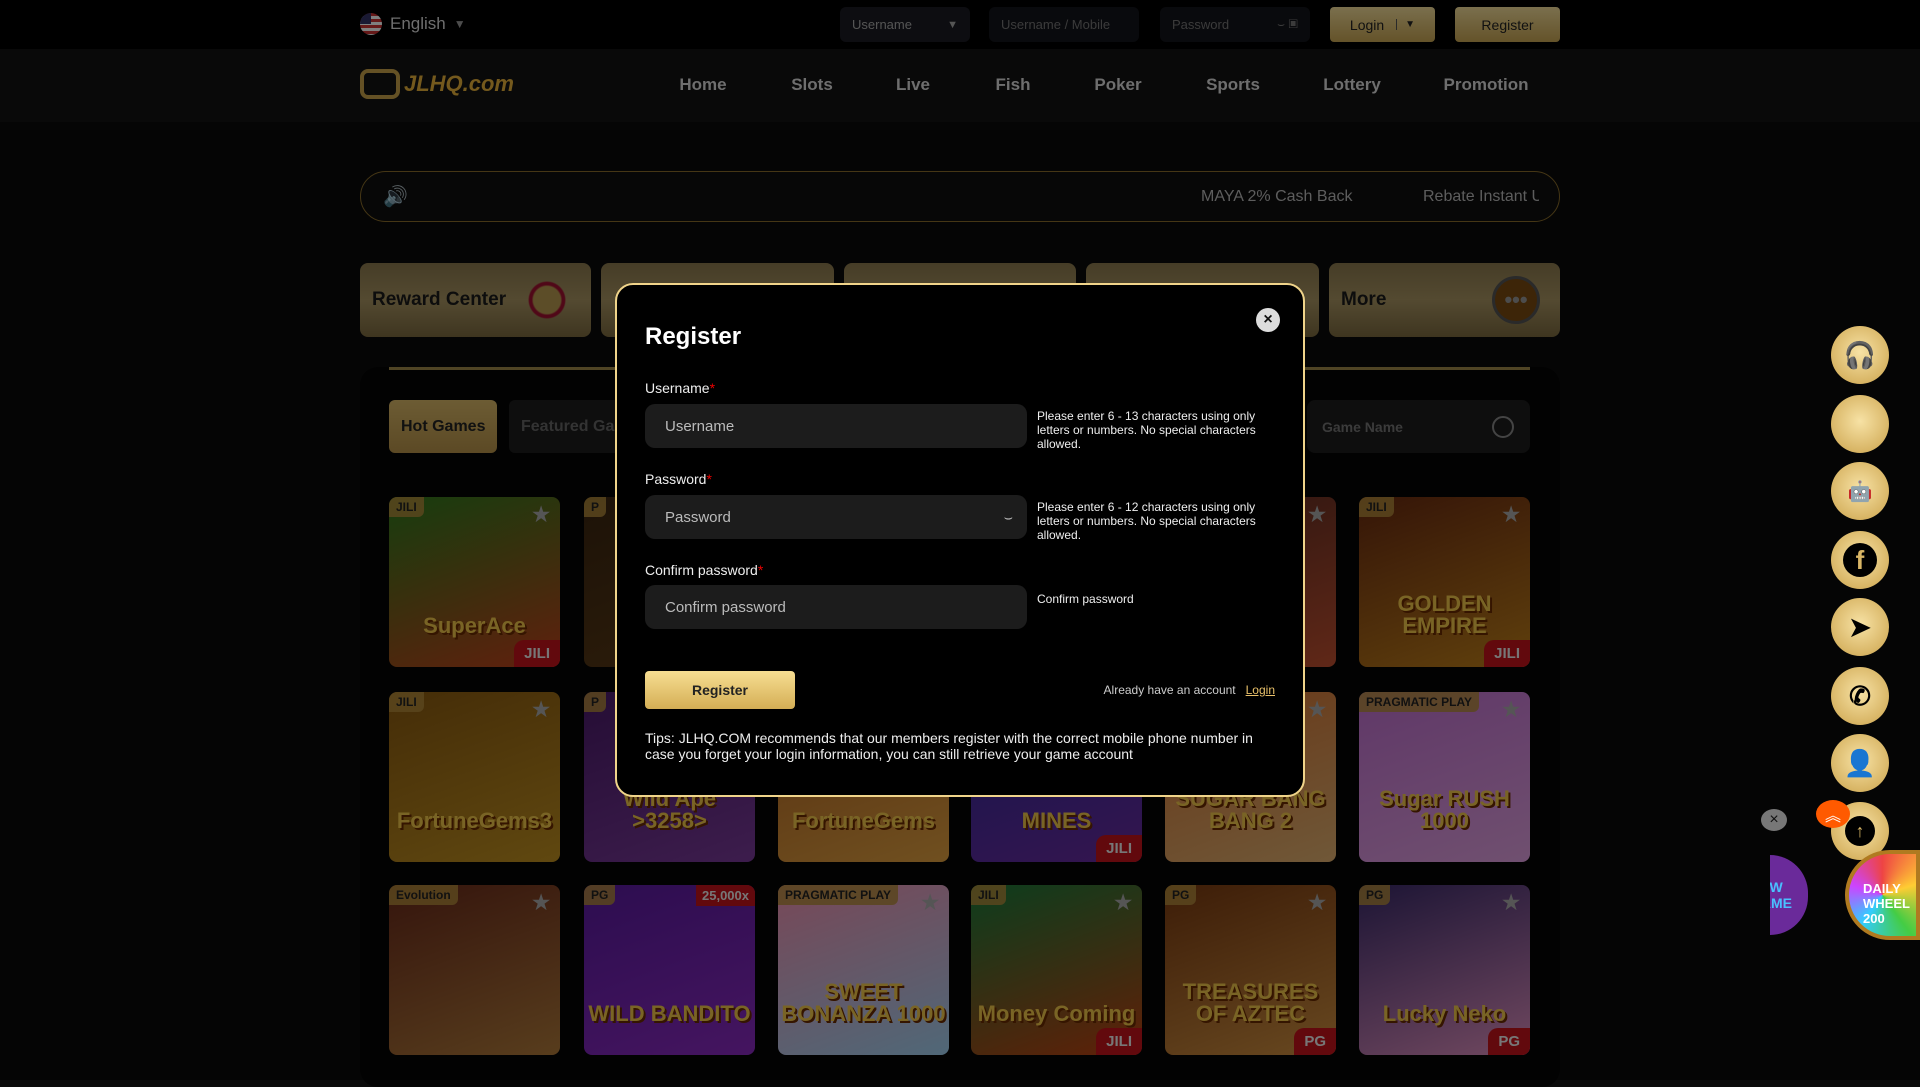  What do you see at coordinates (1774, 820) in the screenshot?
I see `close-promo-button: ×` at bounding box center [1774, 820].